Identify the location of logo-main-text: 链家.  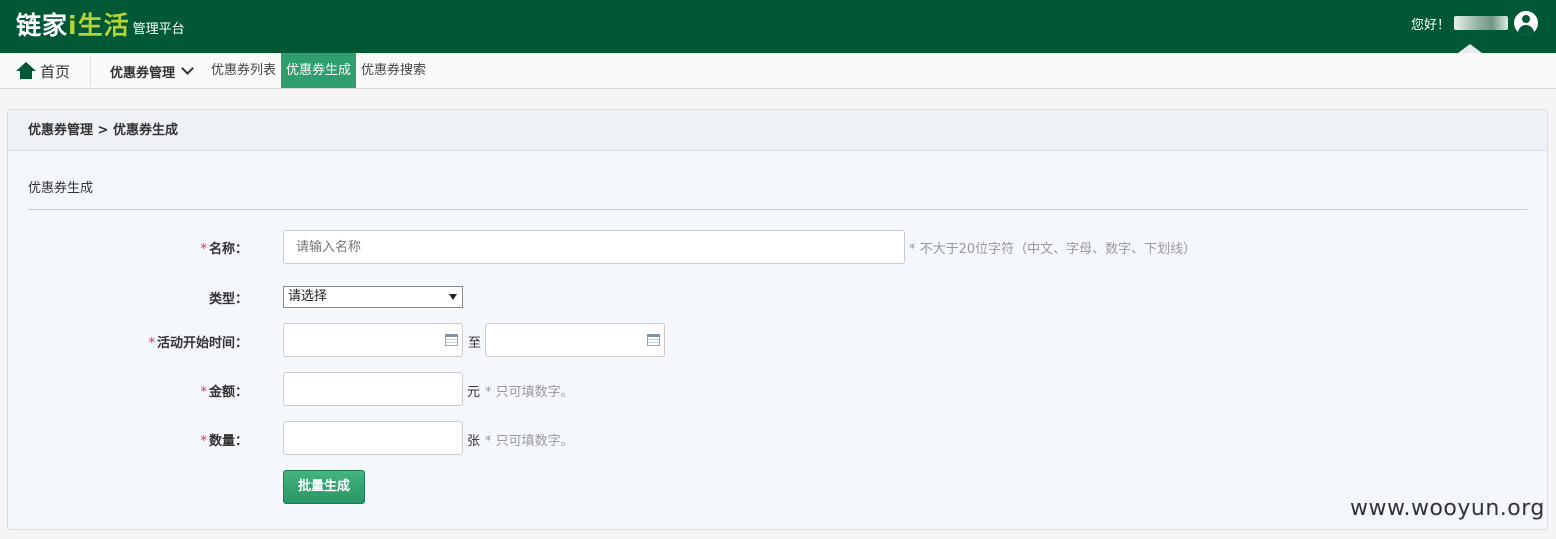
(42, 25).